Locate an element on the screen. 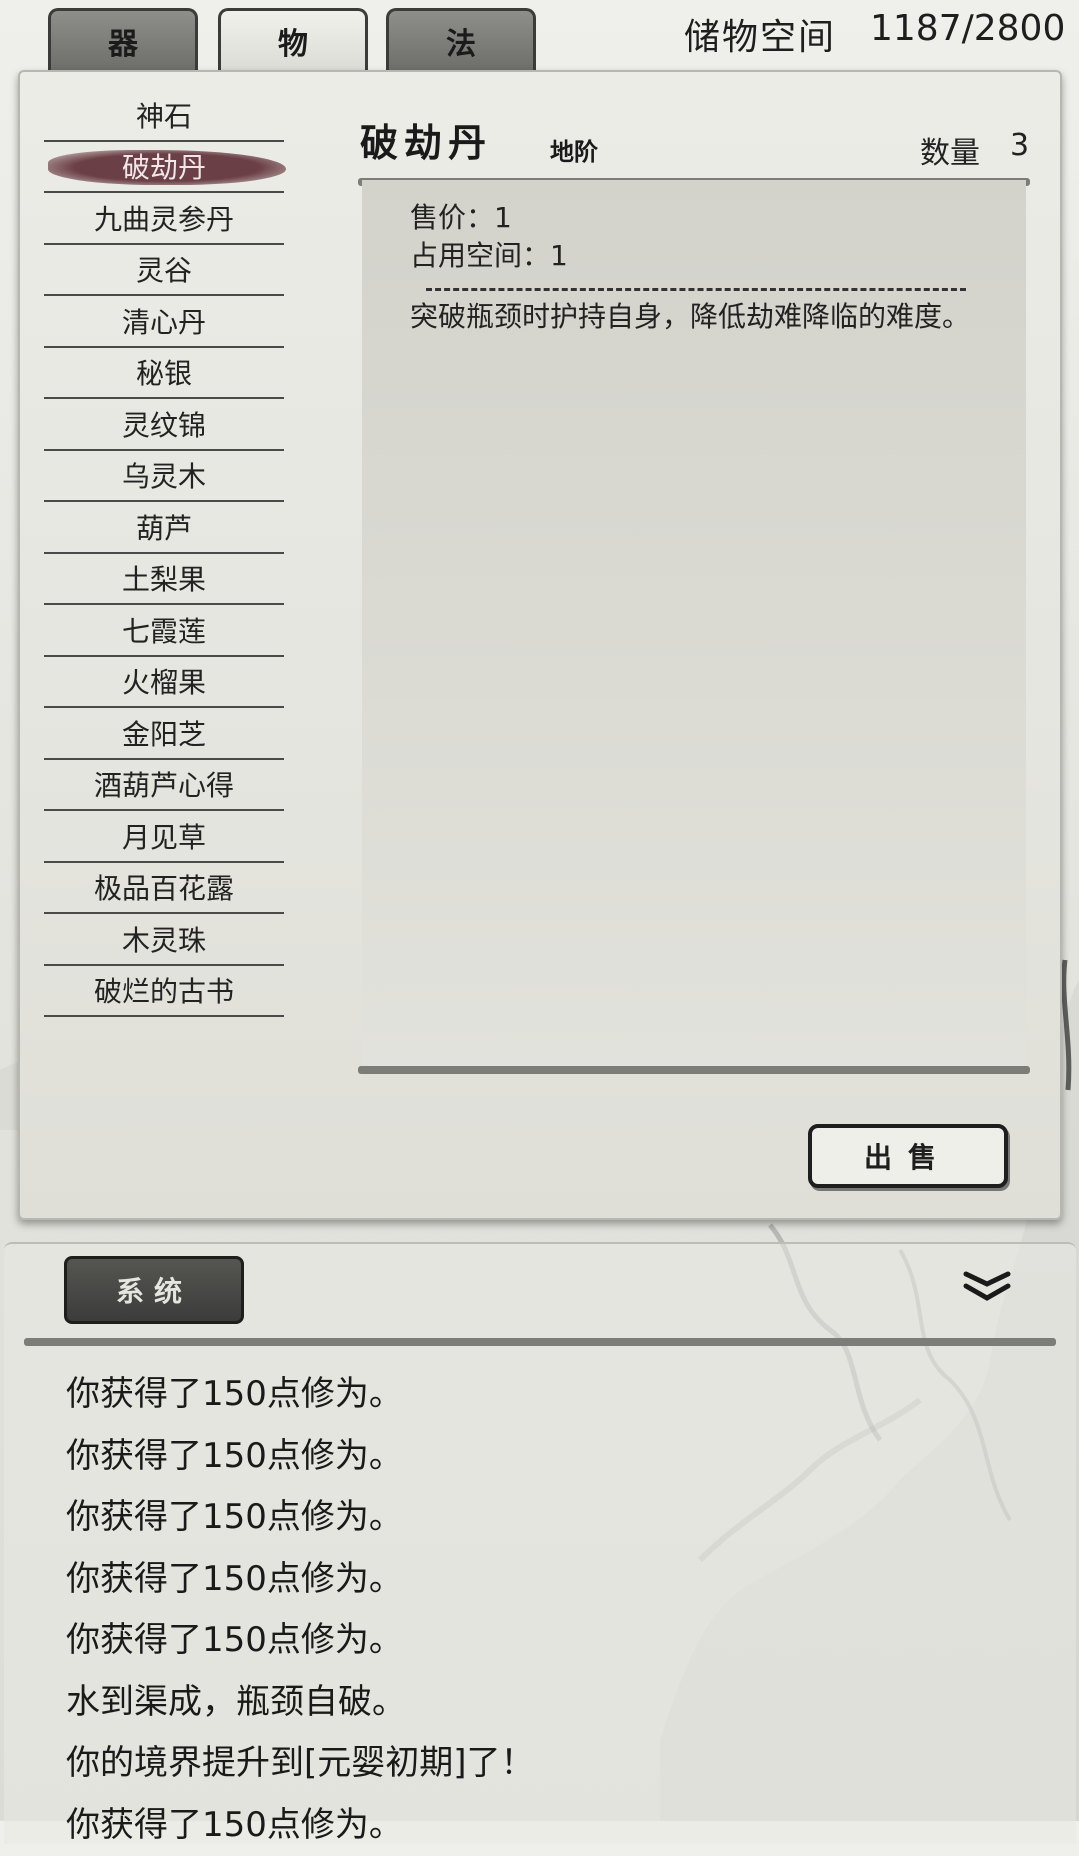  log-line: 水到渠成，瓶颈自破。 is located at coordinates (300, 1703).